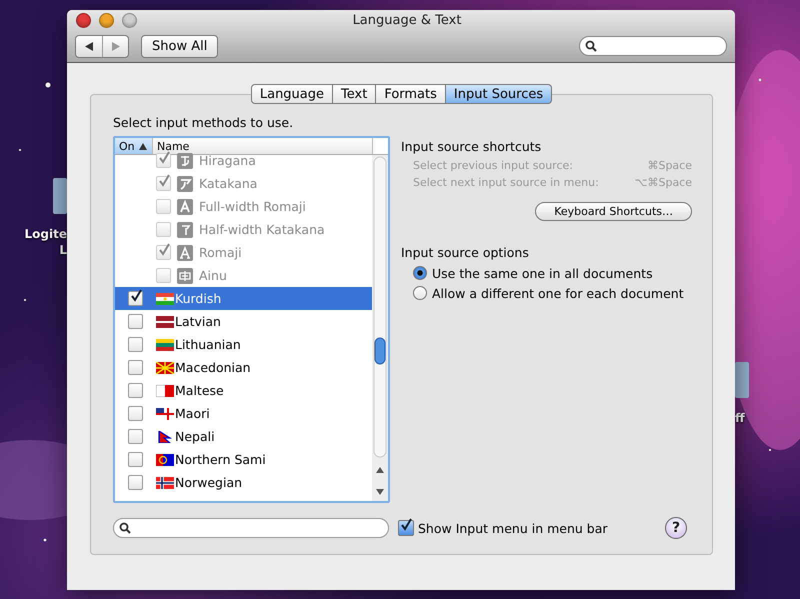  What do you see at coordinates (129, 20) in the screenshot?
I see `zoom-icon` at bounding box center [129, 20].